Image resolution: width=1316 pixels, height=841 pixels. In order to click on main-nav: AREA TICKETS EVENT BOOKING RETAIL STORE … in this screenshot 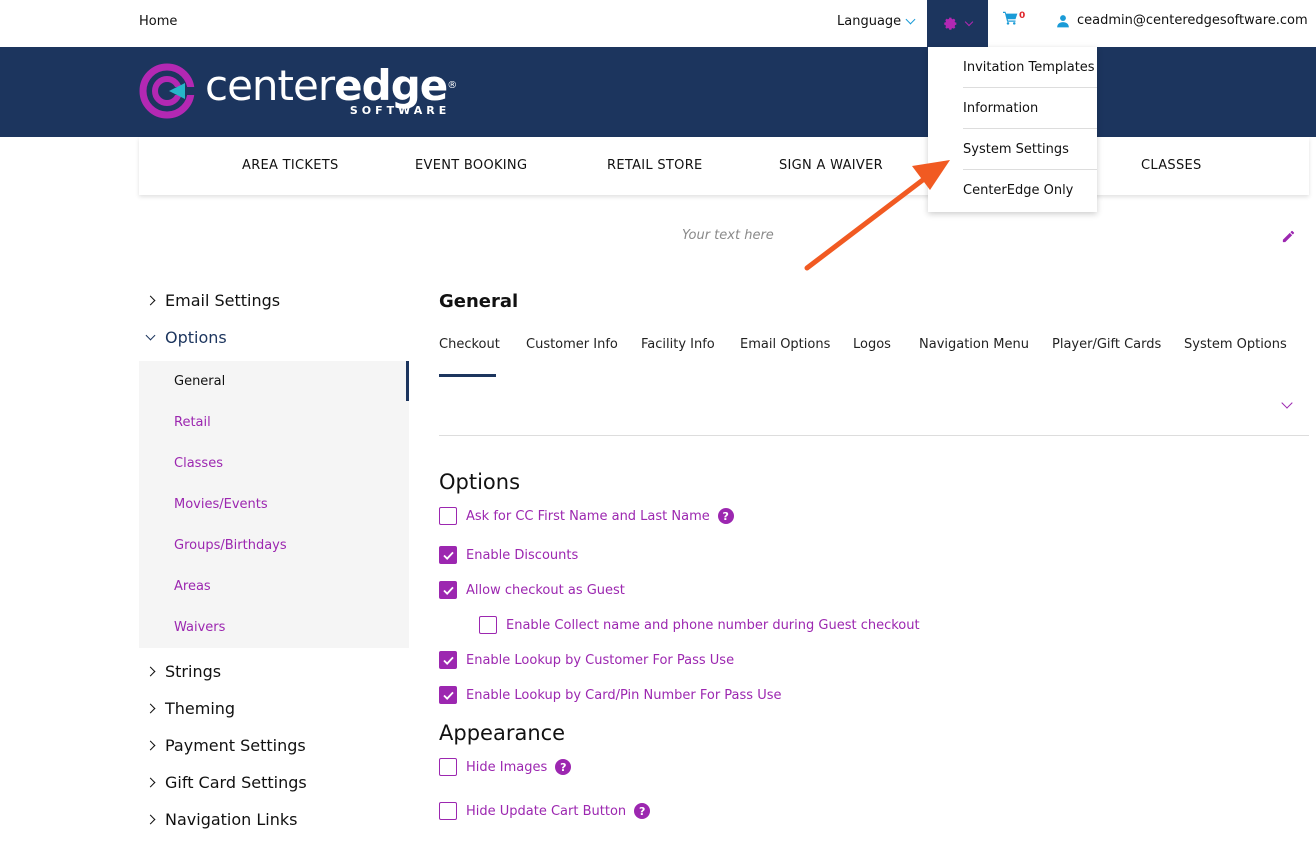, I will do `click(724, 166)`.